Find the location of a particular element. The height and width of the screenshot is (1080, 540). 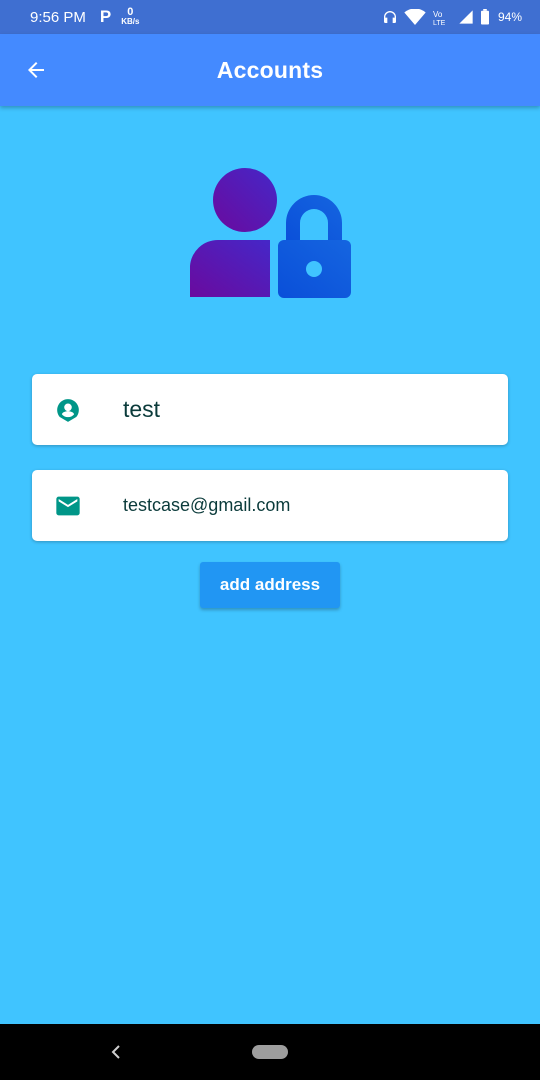

status-bar: 9:56 PM P 0 KB/s Vo LTE 94% is located at coordinates (270, 17).